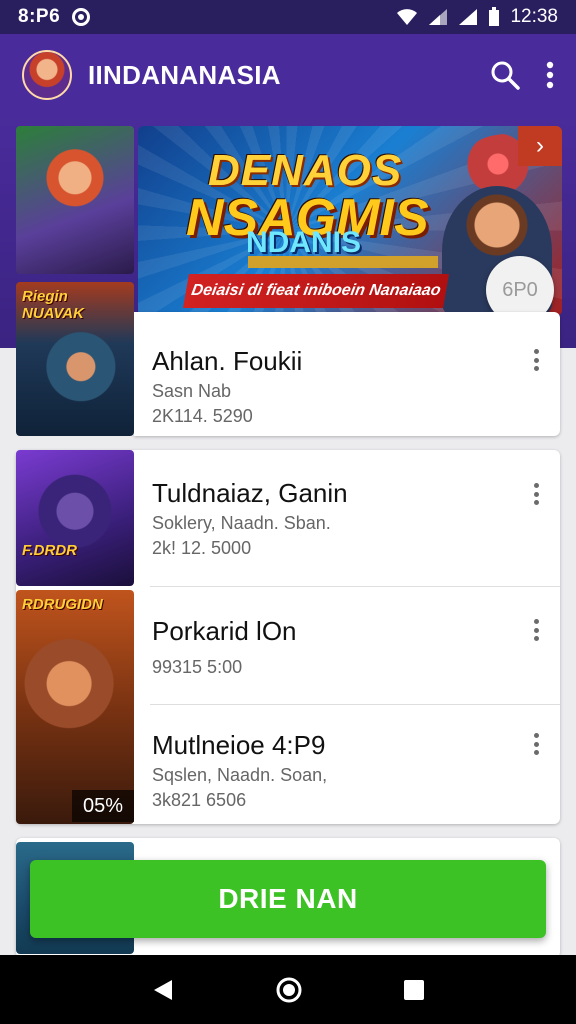 The image size is (576, 1024). Describe the element at coordinates (288, 899) in the screenshot. I see `primary-action-button: DRIE NAN` at that location.